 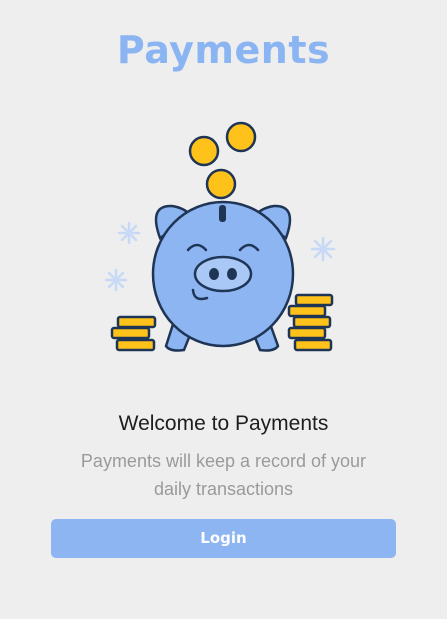 What do you see at coordinates (223, 50) in the screenshot?
I see `page-title: Payments` at bounding box center [223, 50].